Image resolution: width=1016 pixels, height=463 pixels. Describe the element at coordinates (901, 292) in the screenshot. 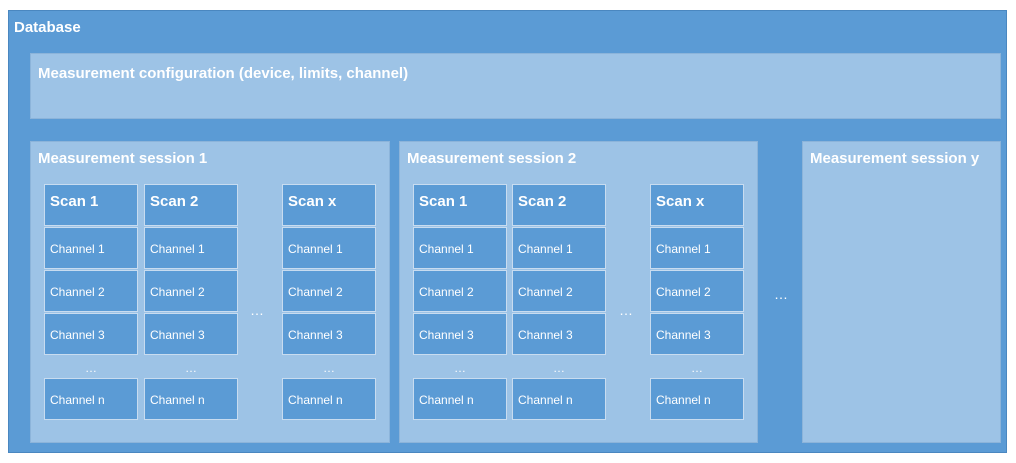

I see `measurement-session-y: Measurement session y` at that location.